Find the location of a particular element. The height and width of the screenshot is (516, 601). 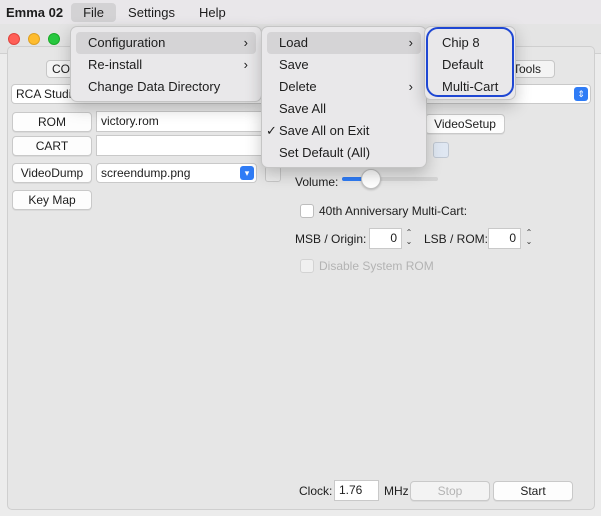

volume-label: Volume: is located at coordinates (317, 182).